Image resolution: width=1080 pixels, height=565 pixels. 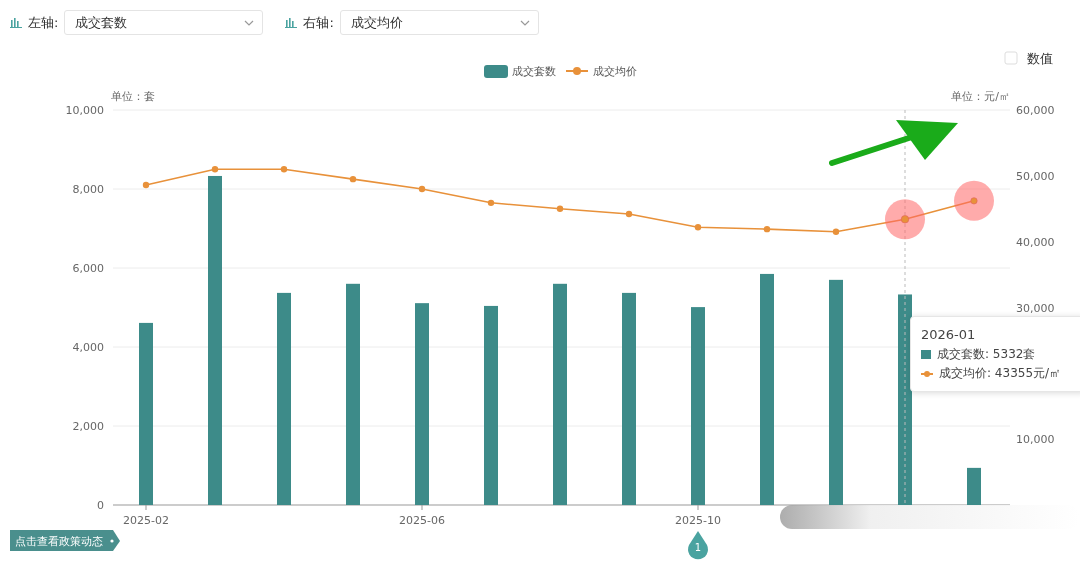 What do you see at coordinates (534, 71) in the screenshot?
I see `legend-label: 成交套数` at bounding box center [534, 71].